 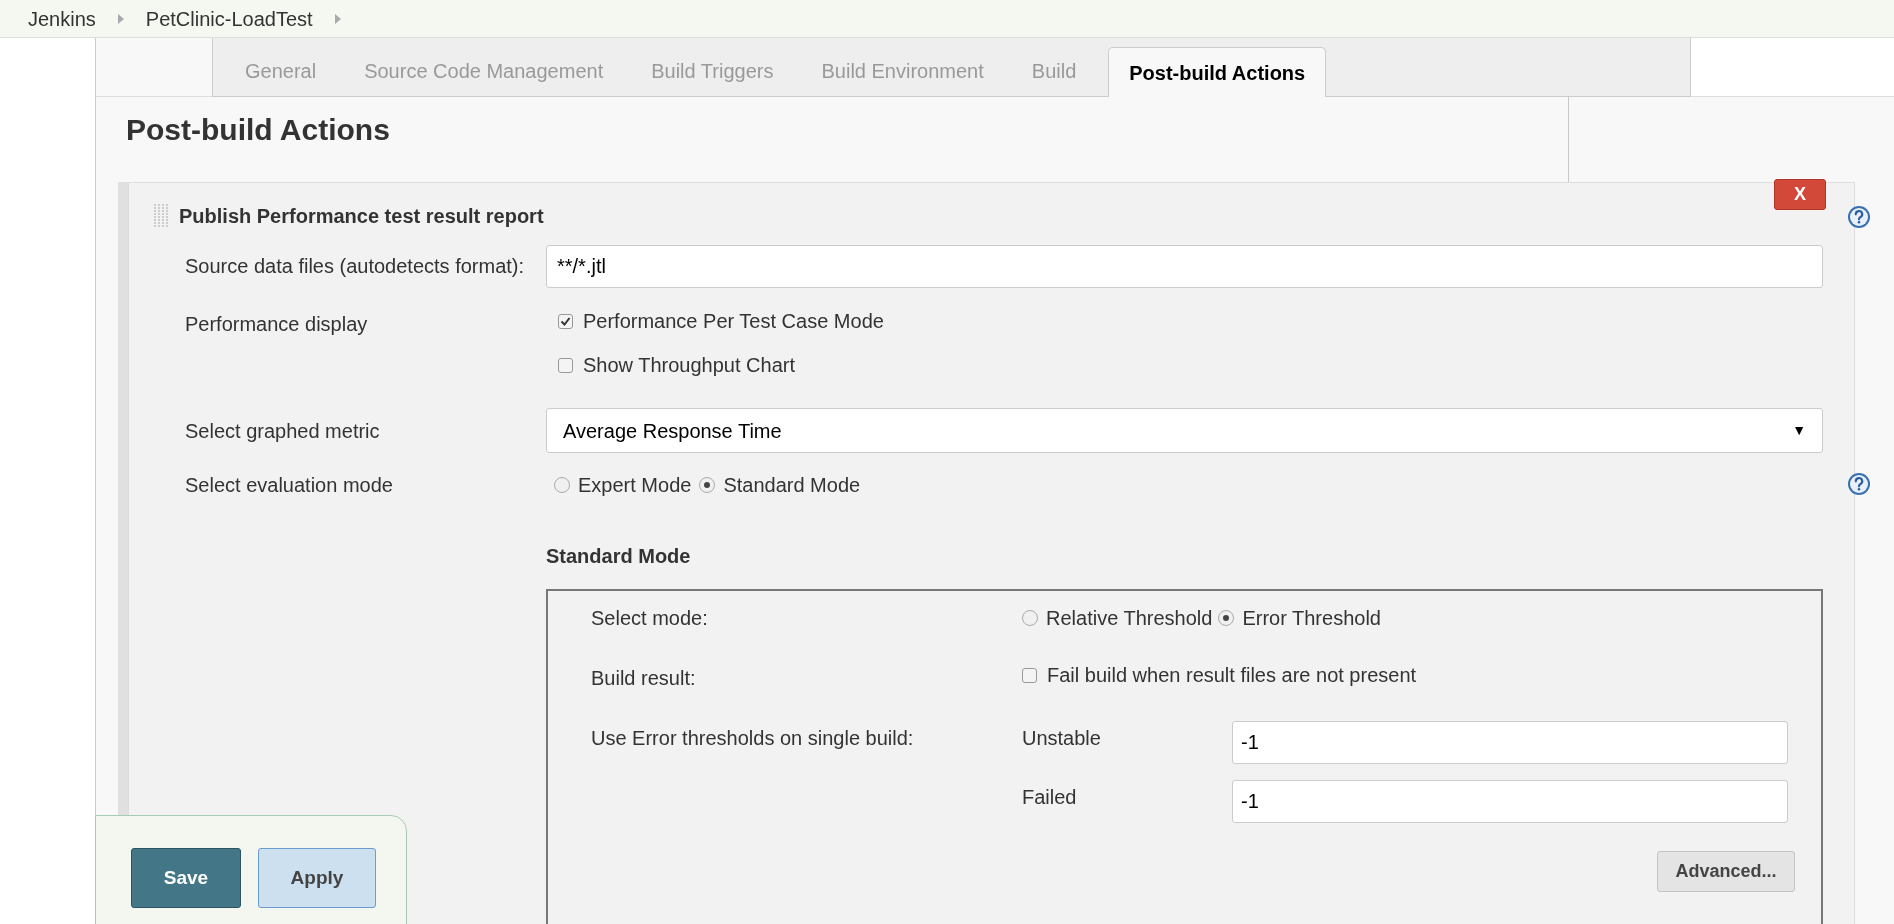 What do you see at coordinates (229, 18) in the screenshot?
I see `breadcrumb-link: PetClinic-LoadTest` at bounding box center [229, 18].